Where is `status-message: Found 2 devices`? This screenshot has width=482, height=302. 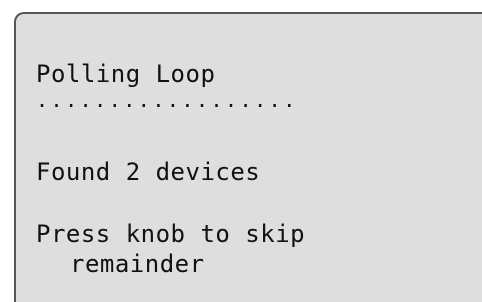
status-message: Found 2 devices is located at coordinates (148, 172).